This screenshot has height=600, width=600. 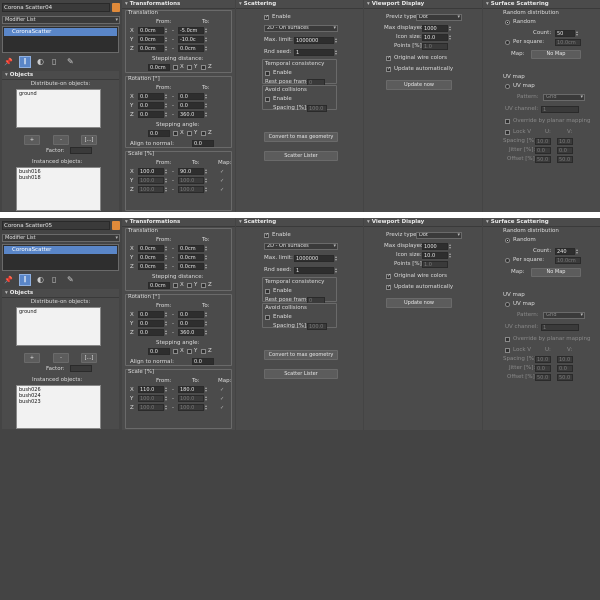 What do you see at coordinates (151, 30) in the screenshot?
I see `translation-x-from-field: 0.0cm` at bounding box center [151, 30].